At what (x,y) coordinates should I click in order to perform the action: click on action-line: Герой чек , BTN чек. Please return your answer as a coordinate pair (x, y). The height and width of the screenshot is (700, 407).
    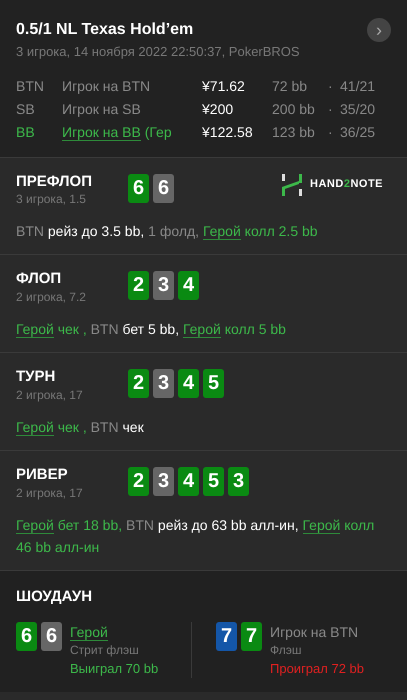
    Looking at the image, I should click on (80, 428).